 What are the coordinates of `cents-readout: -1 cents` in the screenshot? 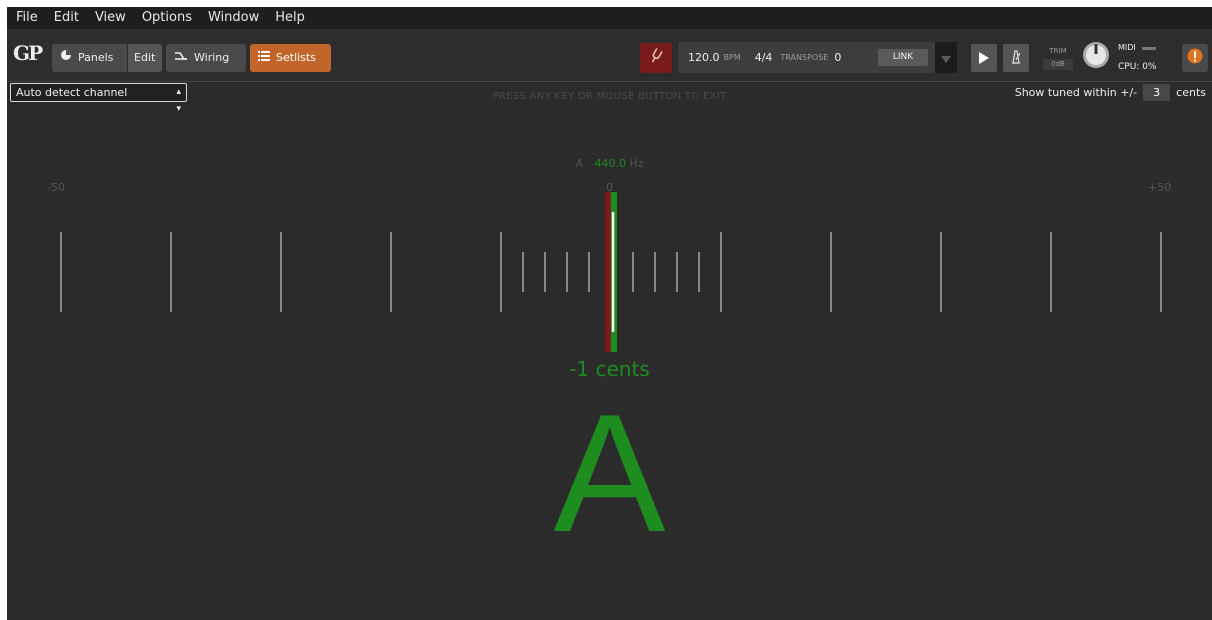 It's located at (609, 369).